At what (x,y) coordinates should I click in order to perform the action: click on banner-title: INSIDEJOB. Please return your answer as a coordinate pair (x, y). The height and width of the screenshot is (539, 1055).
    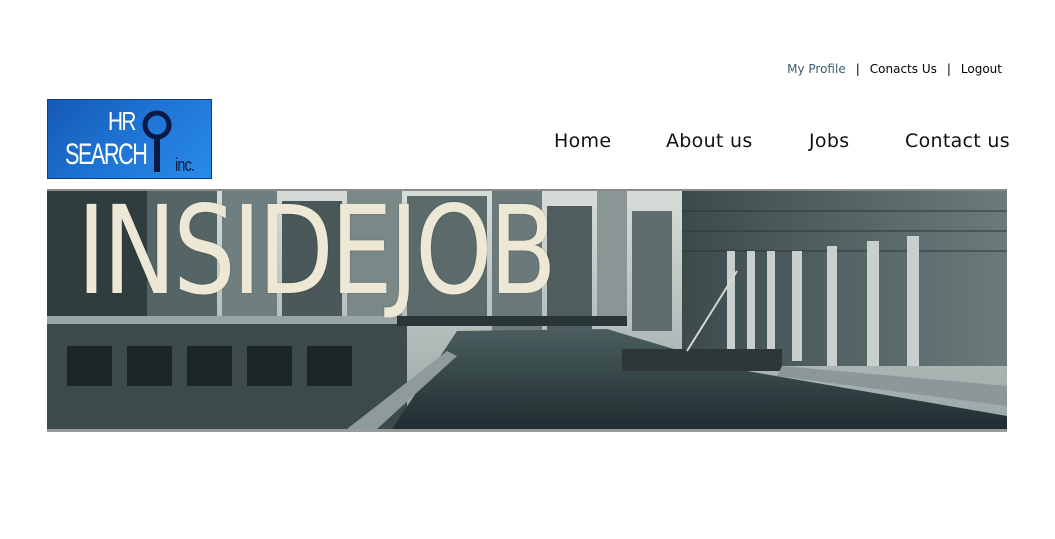
    Looking at the image, I should click on (317, 256).